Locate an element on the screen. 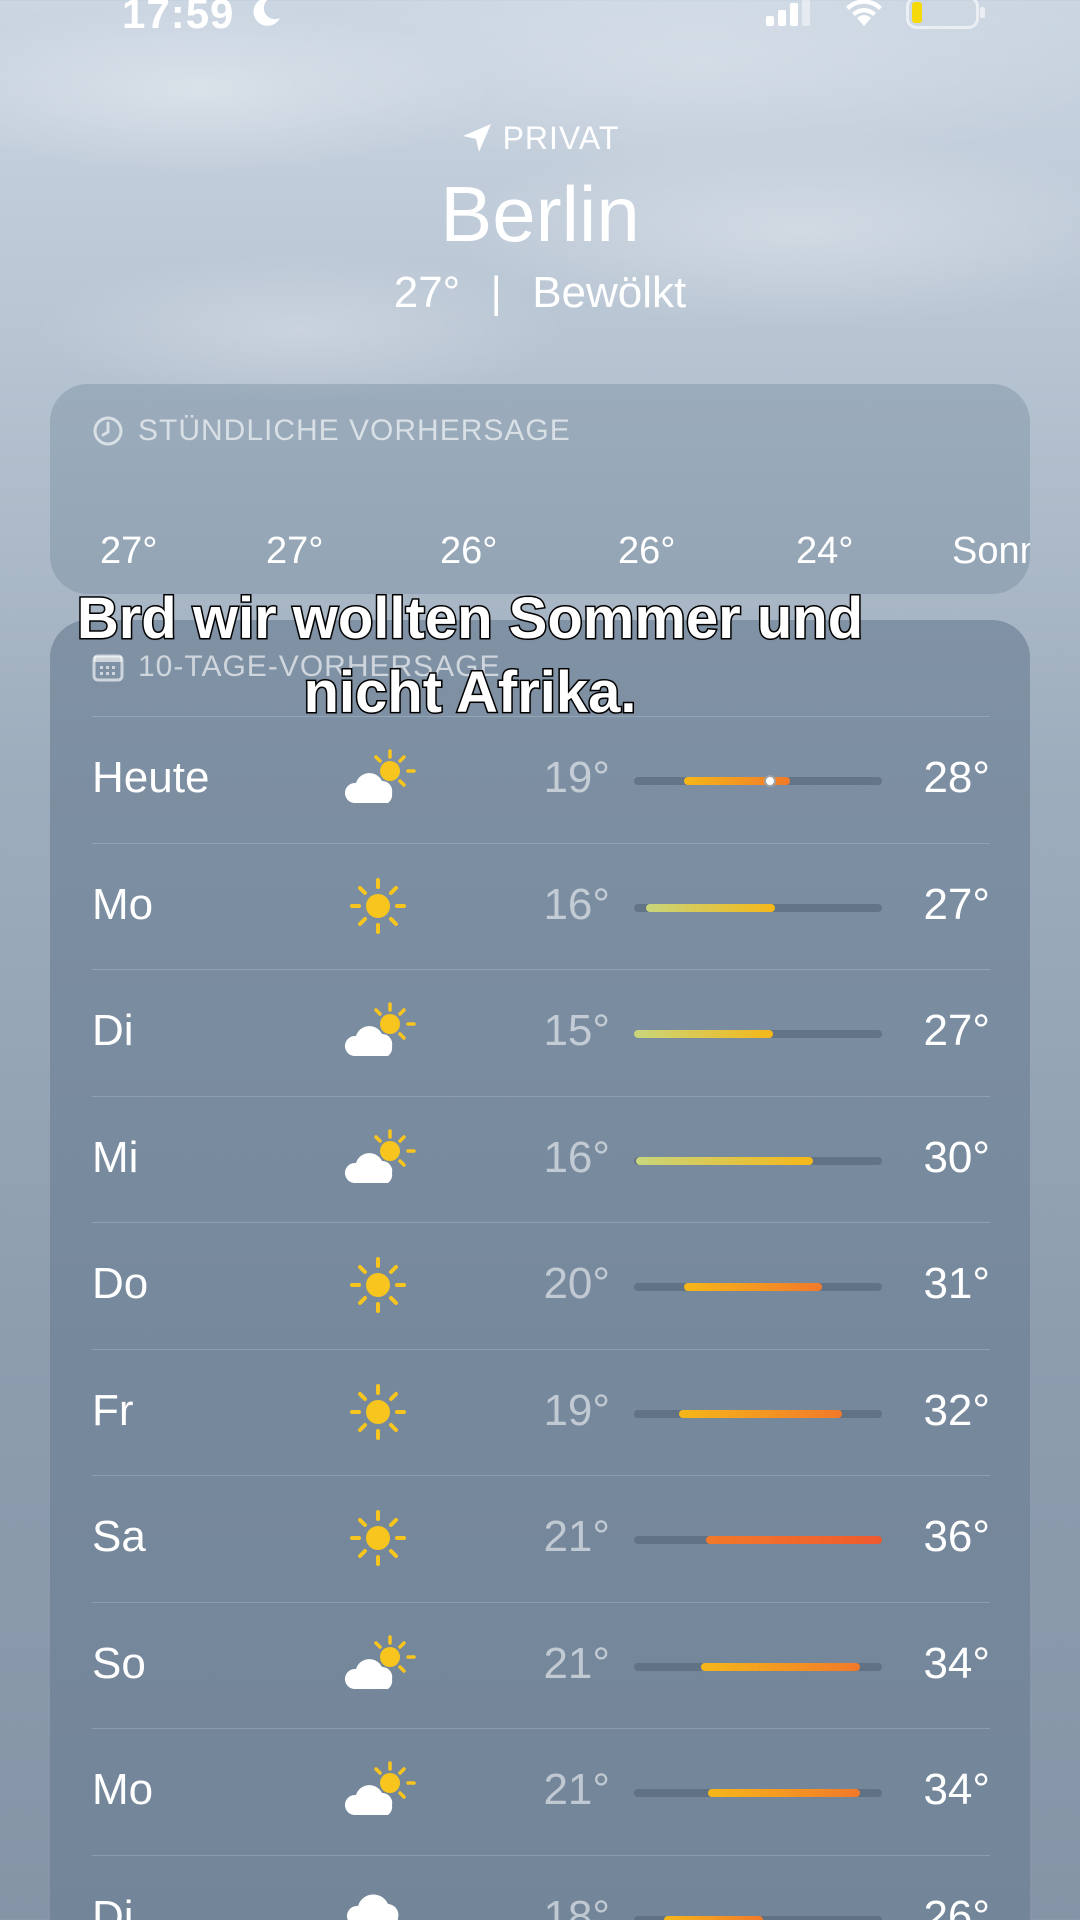  day-row: Di 15° 27° is located at coordinates (541, 1032).